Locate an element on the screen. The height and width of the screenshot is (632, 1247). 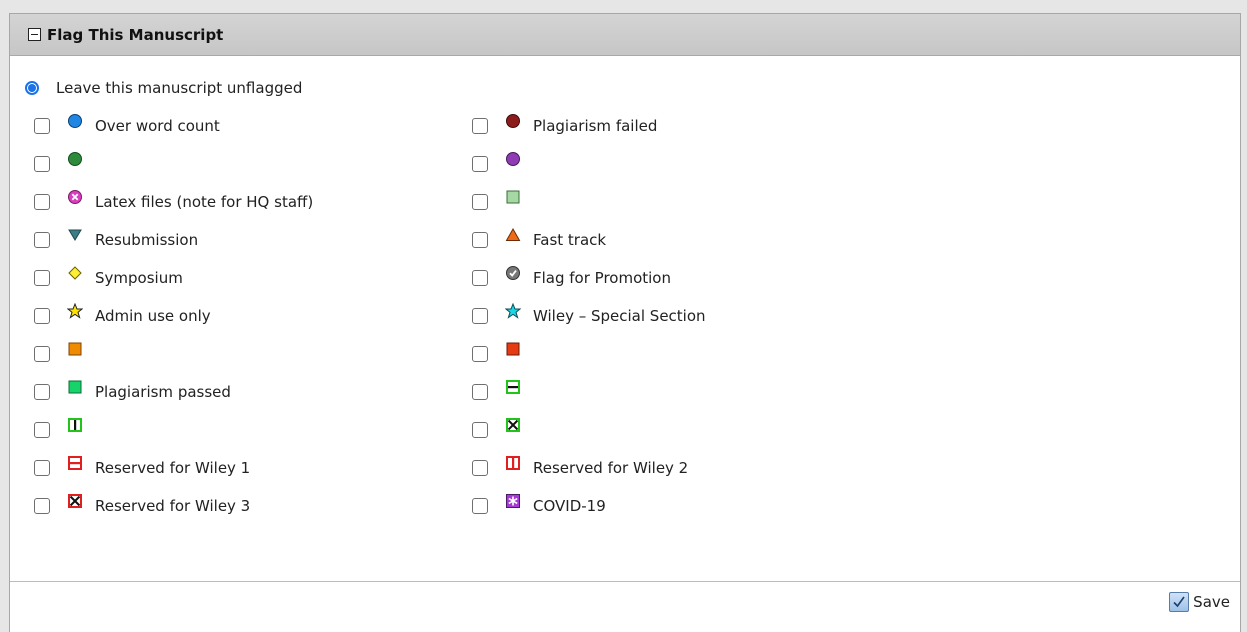
flag-row: Fast track is located at coordinates (539, 239).